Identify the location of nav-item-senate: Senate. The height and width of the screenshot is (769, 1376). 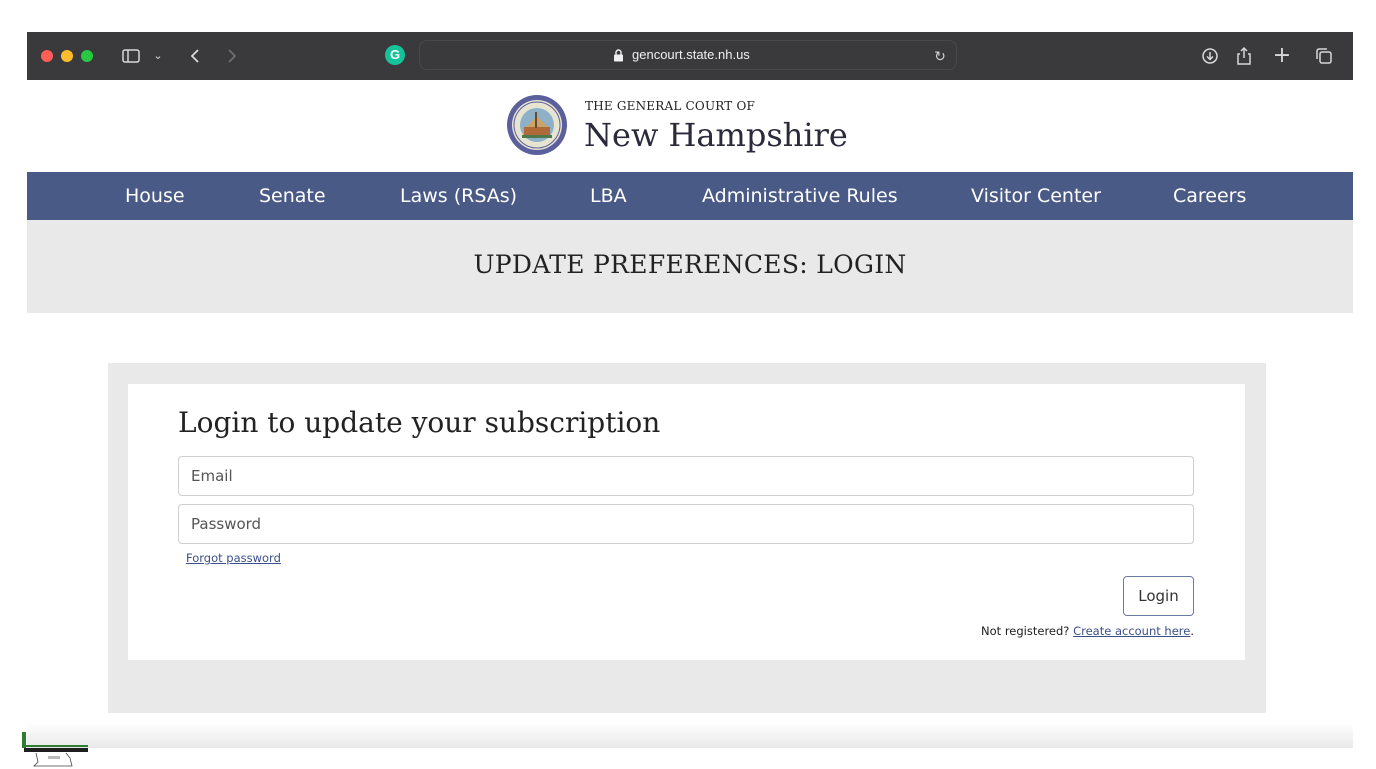
(292, 196).